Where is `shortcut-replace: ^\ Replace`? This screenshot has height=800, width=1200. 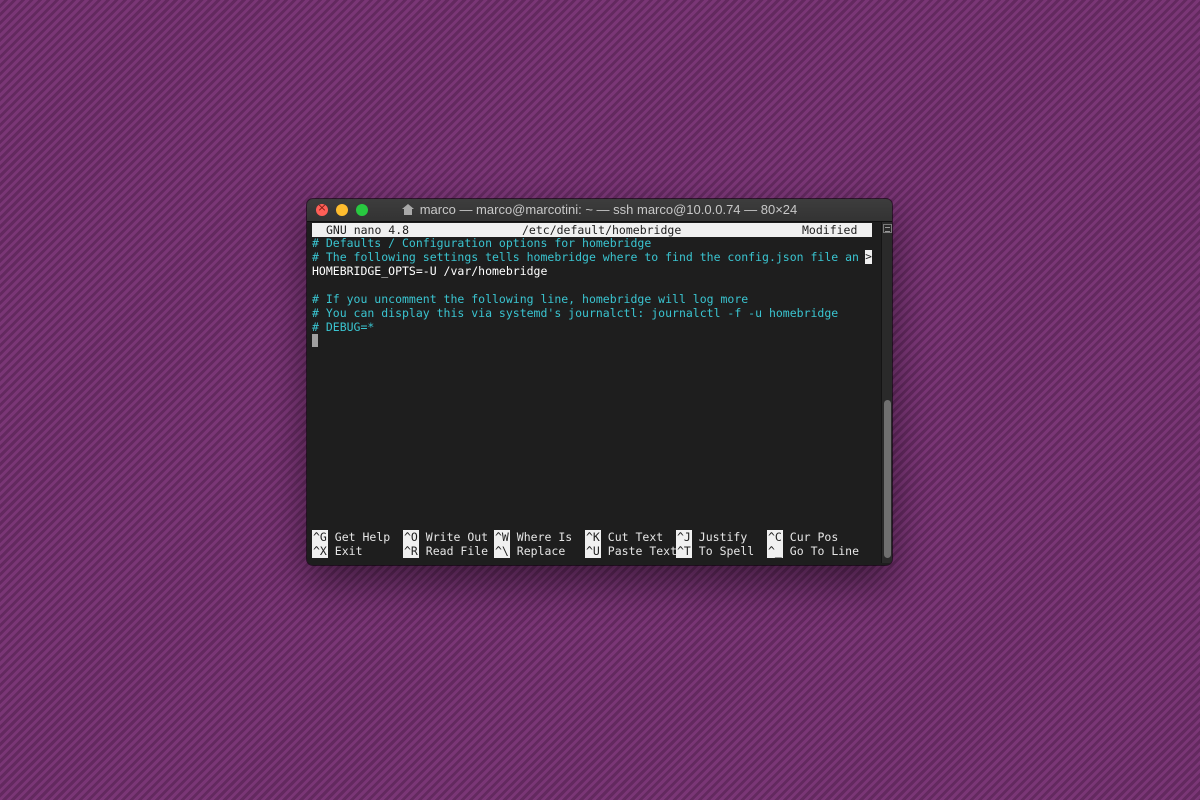
shortcut-replace: ^\ Replace is located at coordinates (529, 551).